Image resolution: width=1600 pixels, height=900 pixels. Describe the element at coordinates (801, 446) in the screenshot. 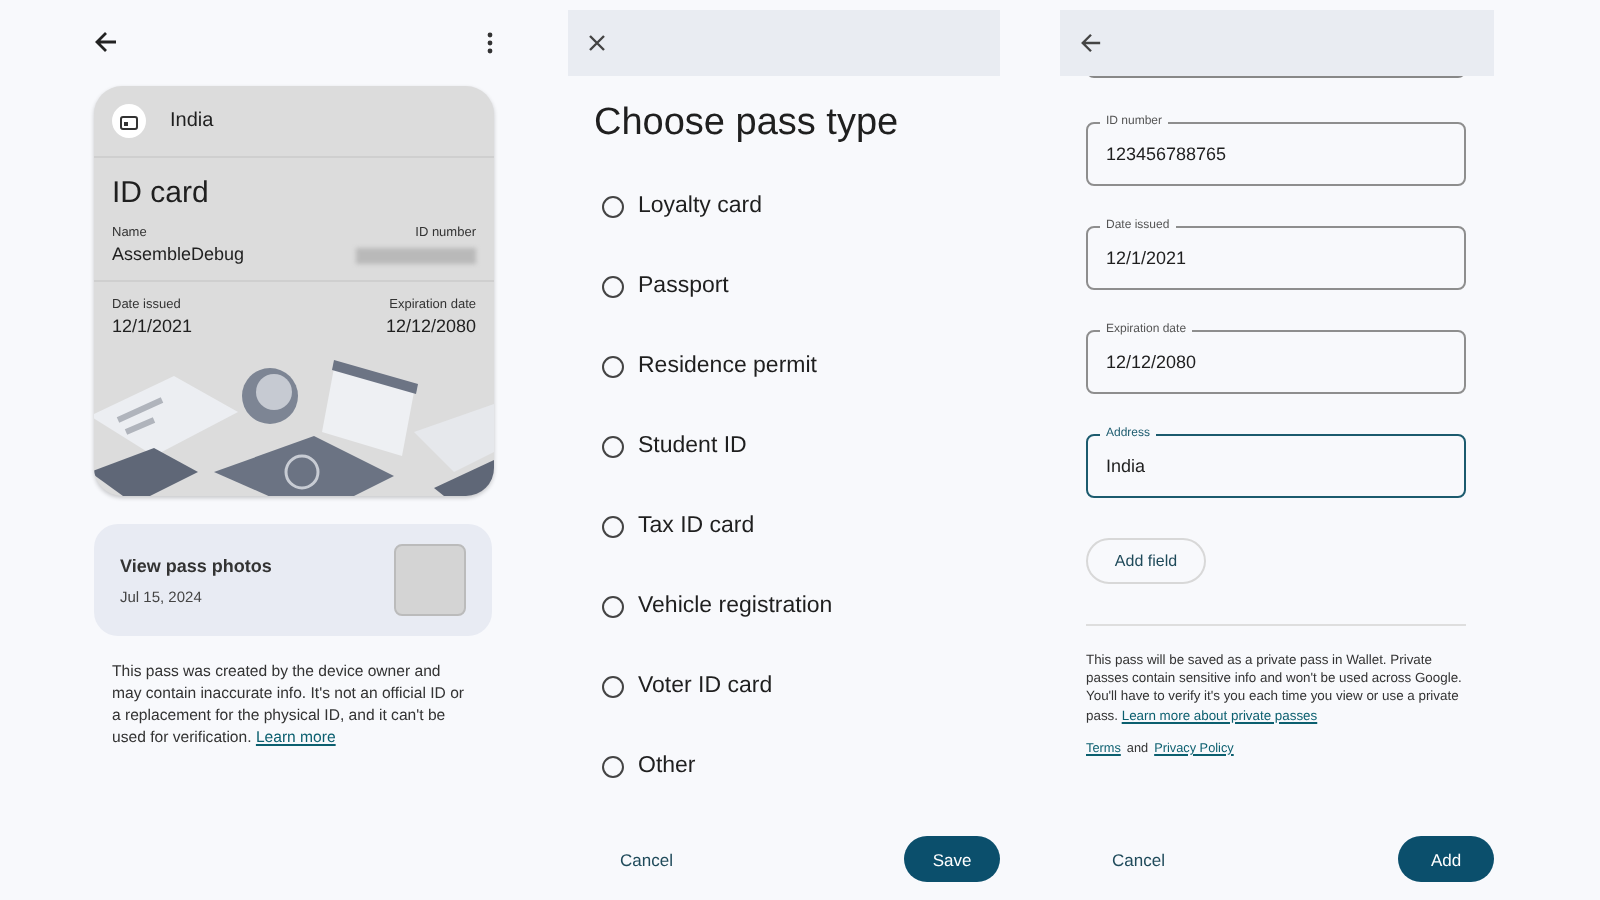

I see `pass-type-option: Student ID` at that location.